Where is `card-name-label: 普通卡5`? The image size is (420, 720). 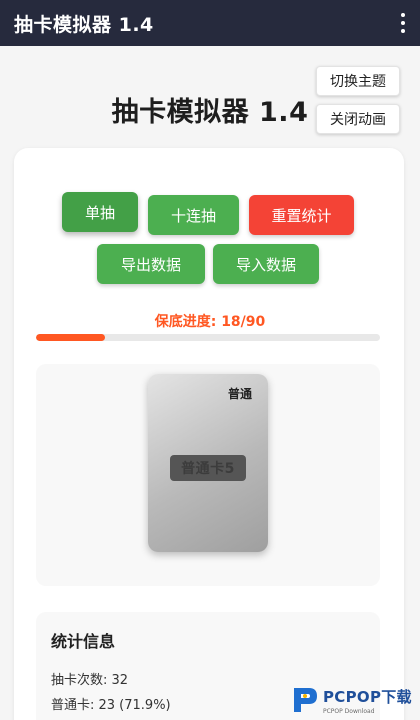
card-name-label: 普通卡5 is located at coordinates (208, 468).